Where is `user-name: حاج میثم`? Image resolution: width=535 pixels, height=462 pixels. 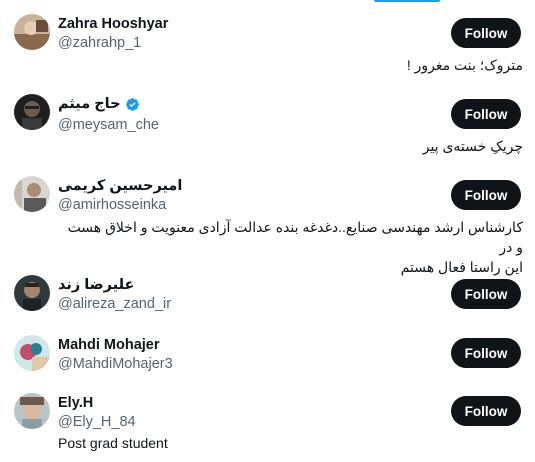 user-name: حاج میثم is located at coordinates (99, 104).